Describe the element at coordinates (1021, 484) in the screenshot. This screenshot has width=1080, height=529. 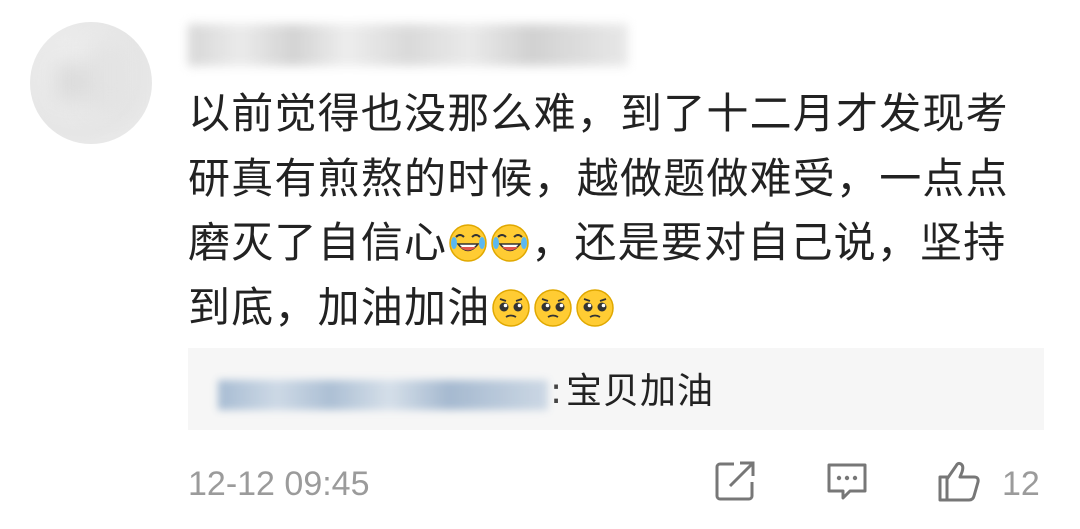
I see `like-count: 12` at that location.